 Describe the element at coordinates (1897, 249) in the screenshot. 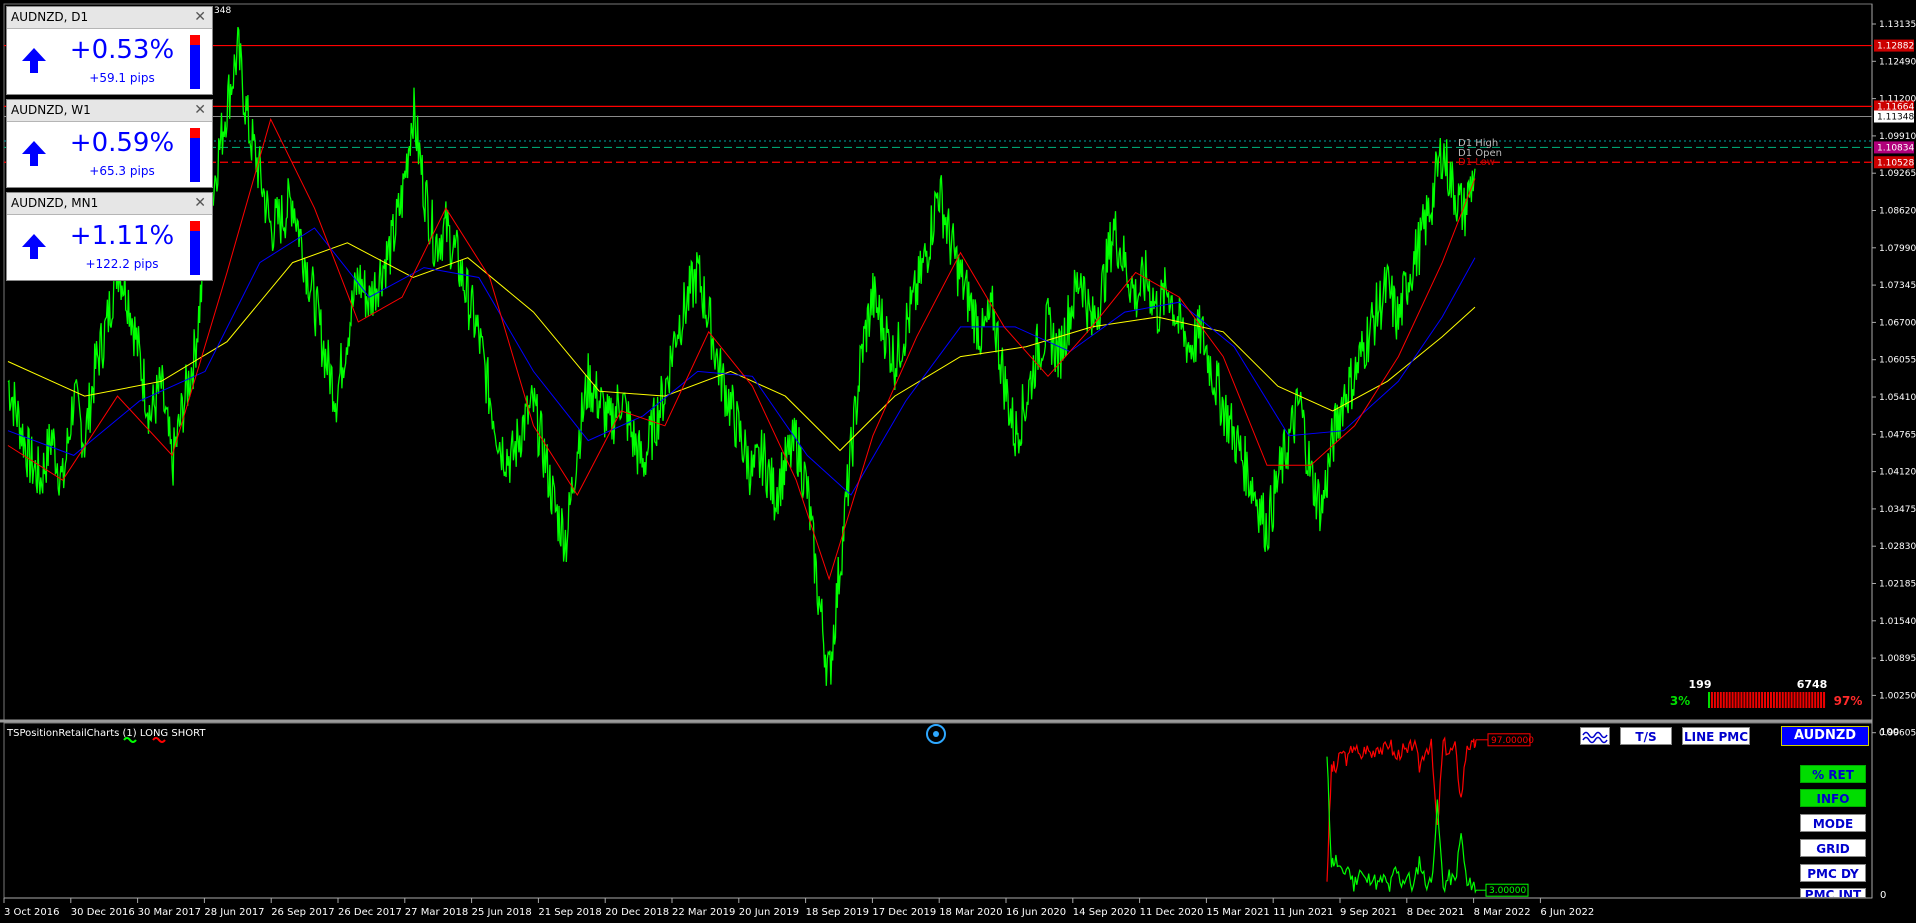

I see `y-tick-label: 1.07990` at that location.